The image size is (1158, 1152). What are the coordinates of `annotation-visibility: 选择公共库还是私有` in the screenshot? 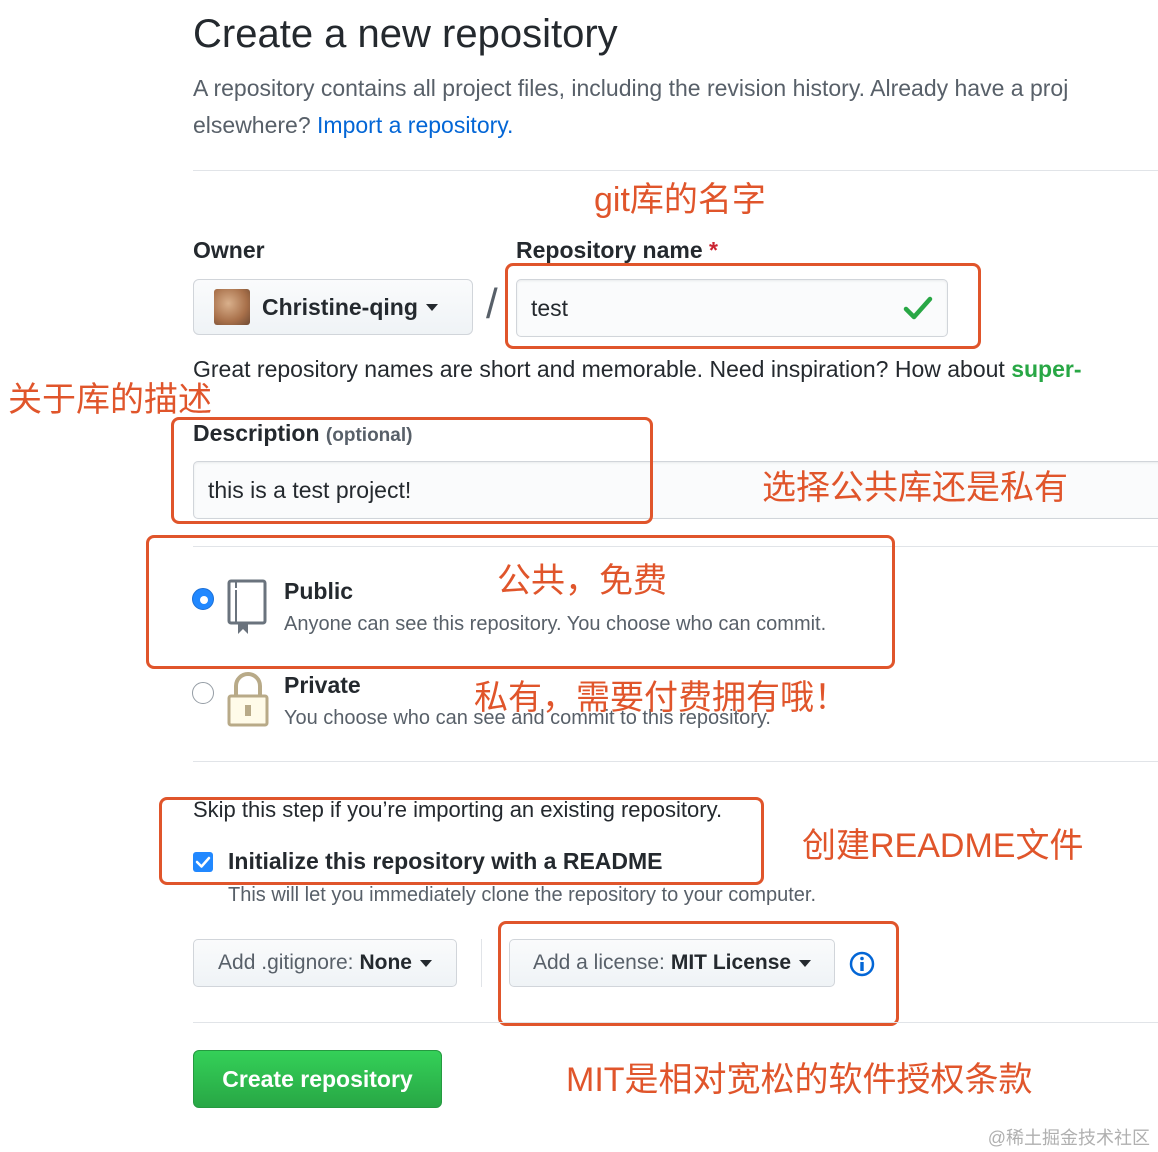 It's located at (915, 488).